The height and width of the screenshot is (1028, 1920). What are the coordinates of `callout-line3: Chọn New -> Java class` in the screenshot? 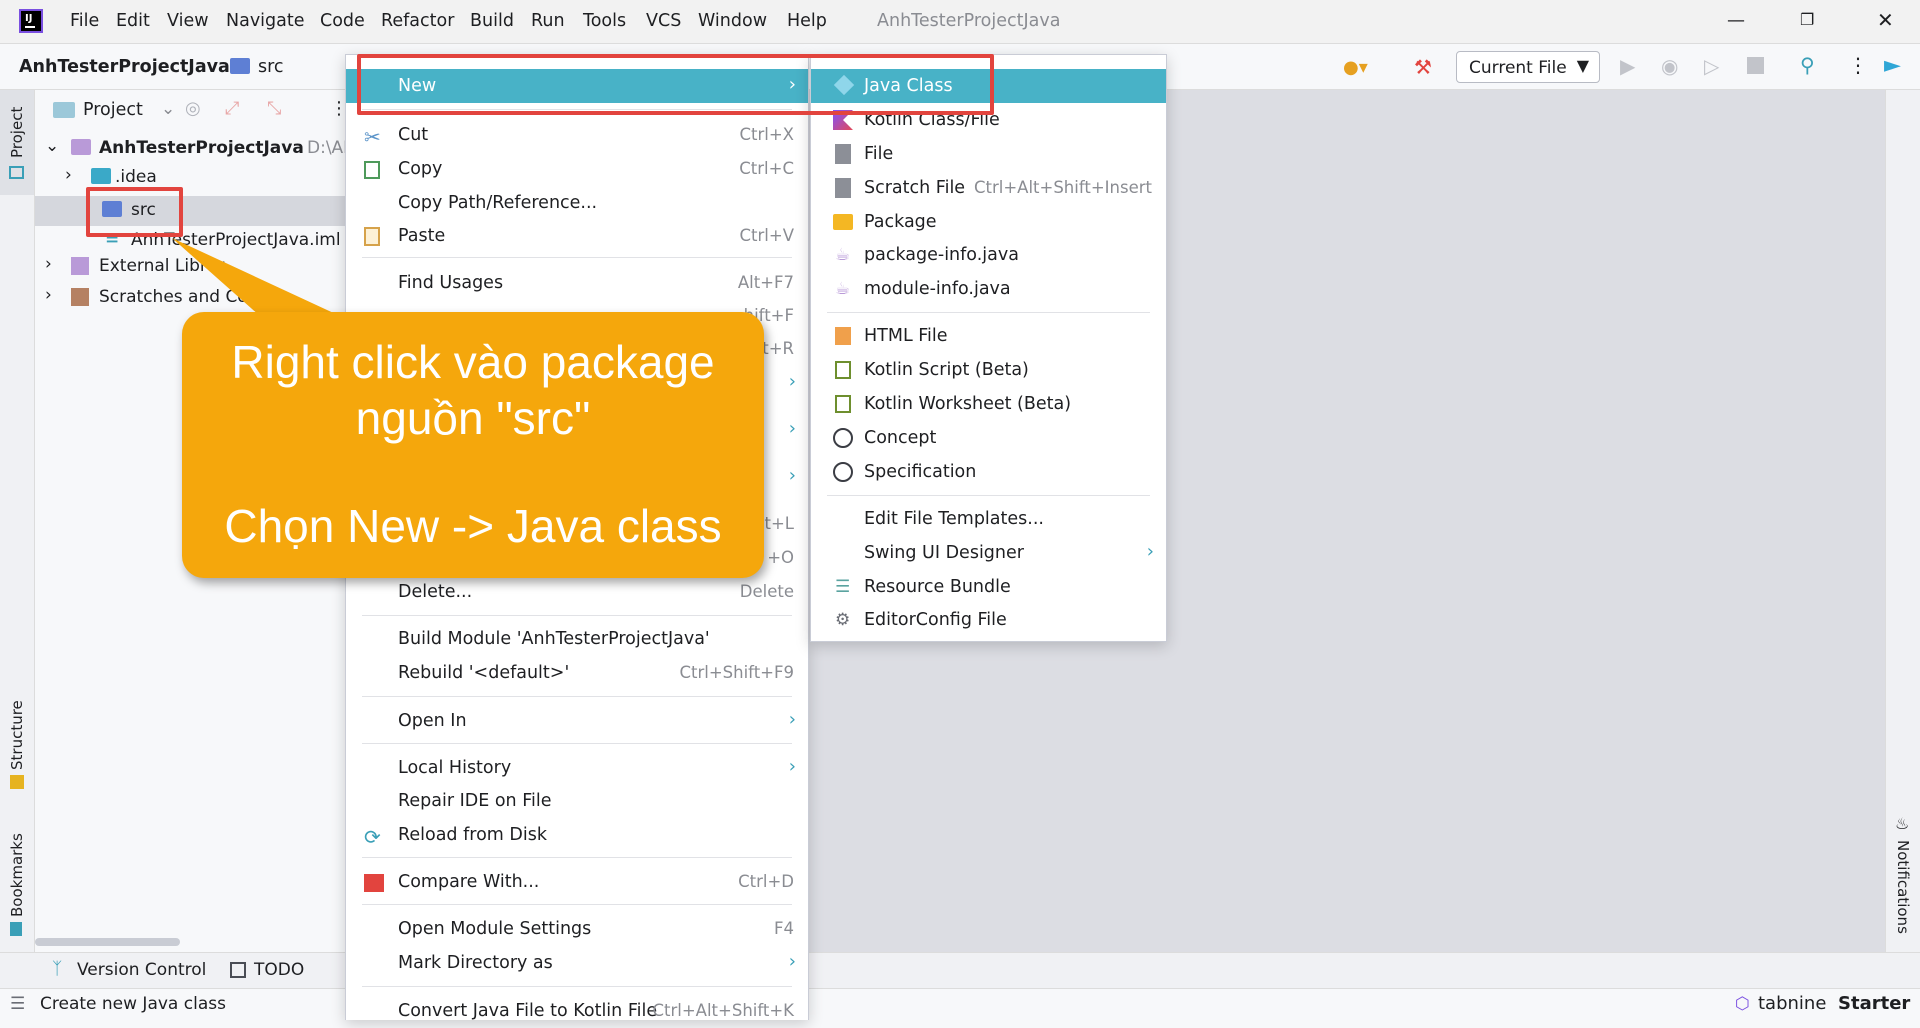 It's located at (473, 526).